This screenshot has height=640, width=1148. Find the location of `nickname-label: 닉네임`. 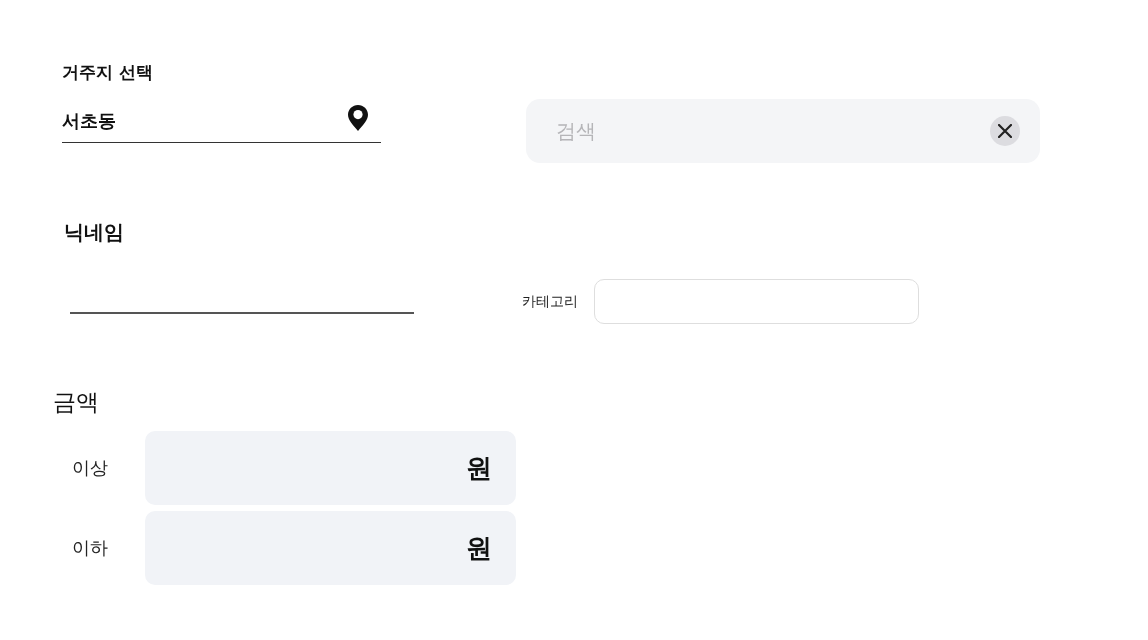

nickname-label: 닉네임 is located at coordinates (94, 232).